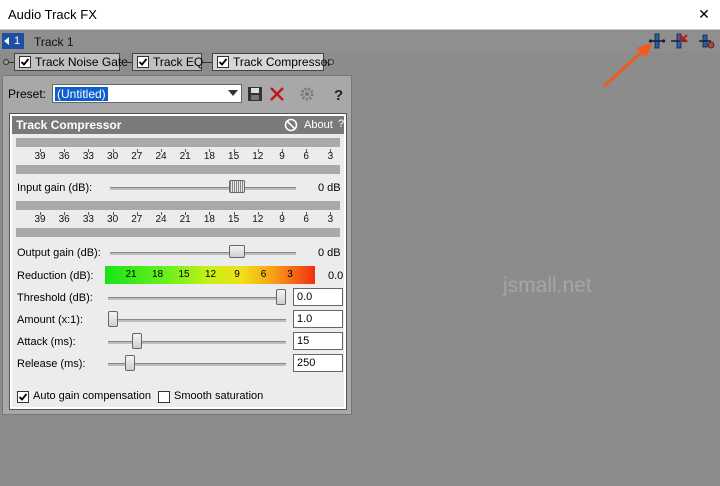 The image size is (720, 486). I want to click on release-slider, so click(129, 363).